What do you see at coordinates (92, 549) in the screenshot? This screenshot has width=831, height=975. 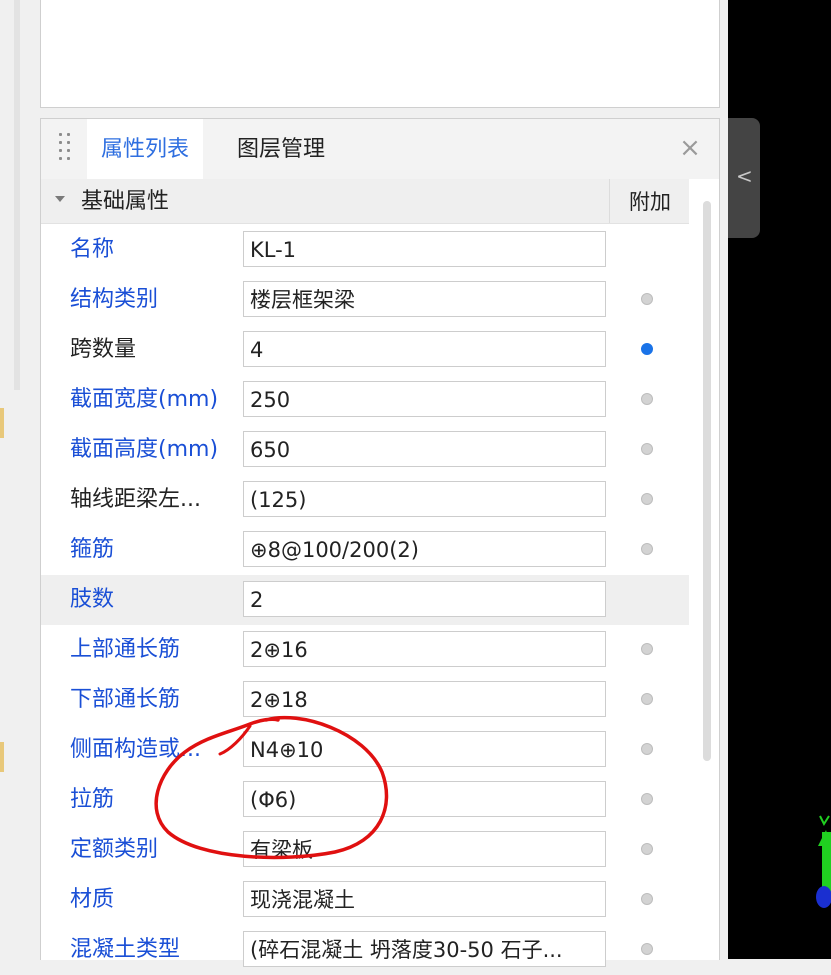 I see `property-name: 箍筋` at bounding box center [92, 549].